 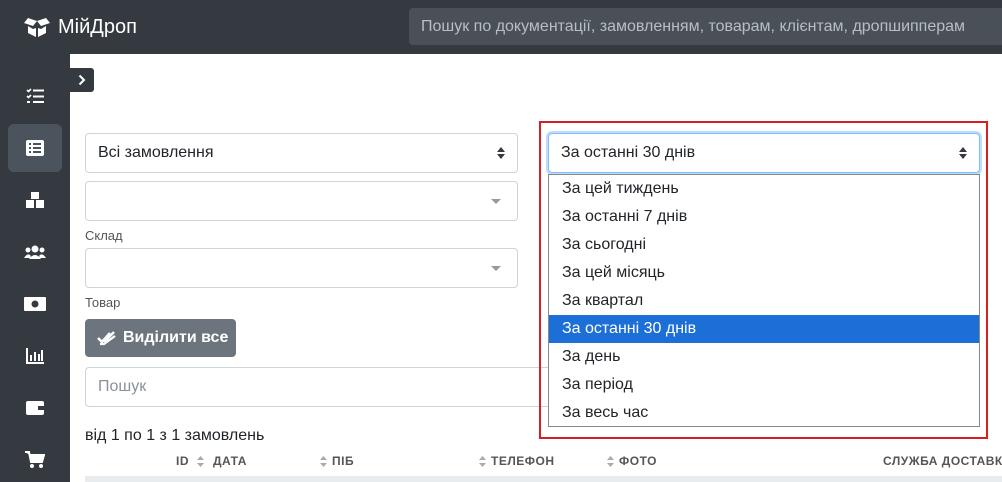 What do you see at coordinates (156, 152) in the screenshot?
I see `order-status-value: Всі замовлення` at bounding box center [156, 152].